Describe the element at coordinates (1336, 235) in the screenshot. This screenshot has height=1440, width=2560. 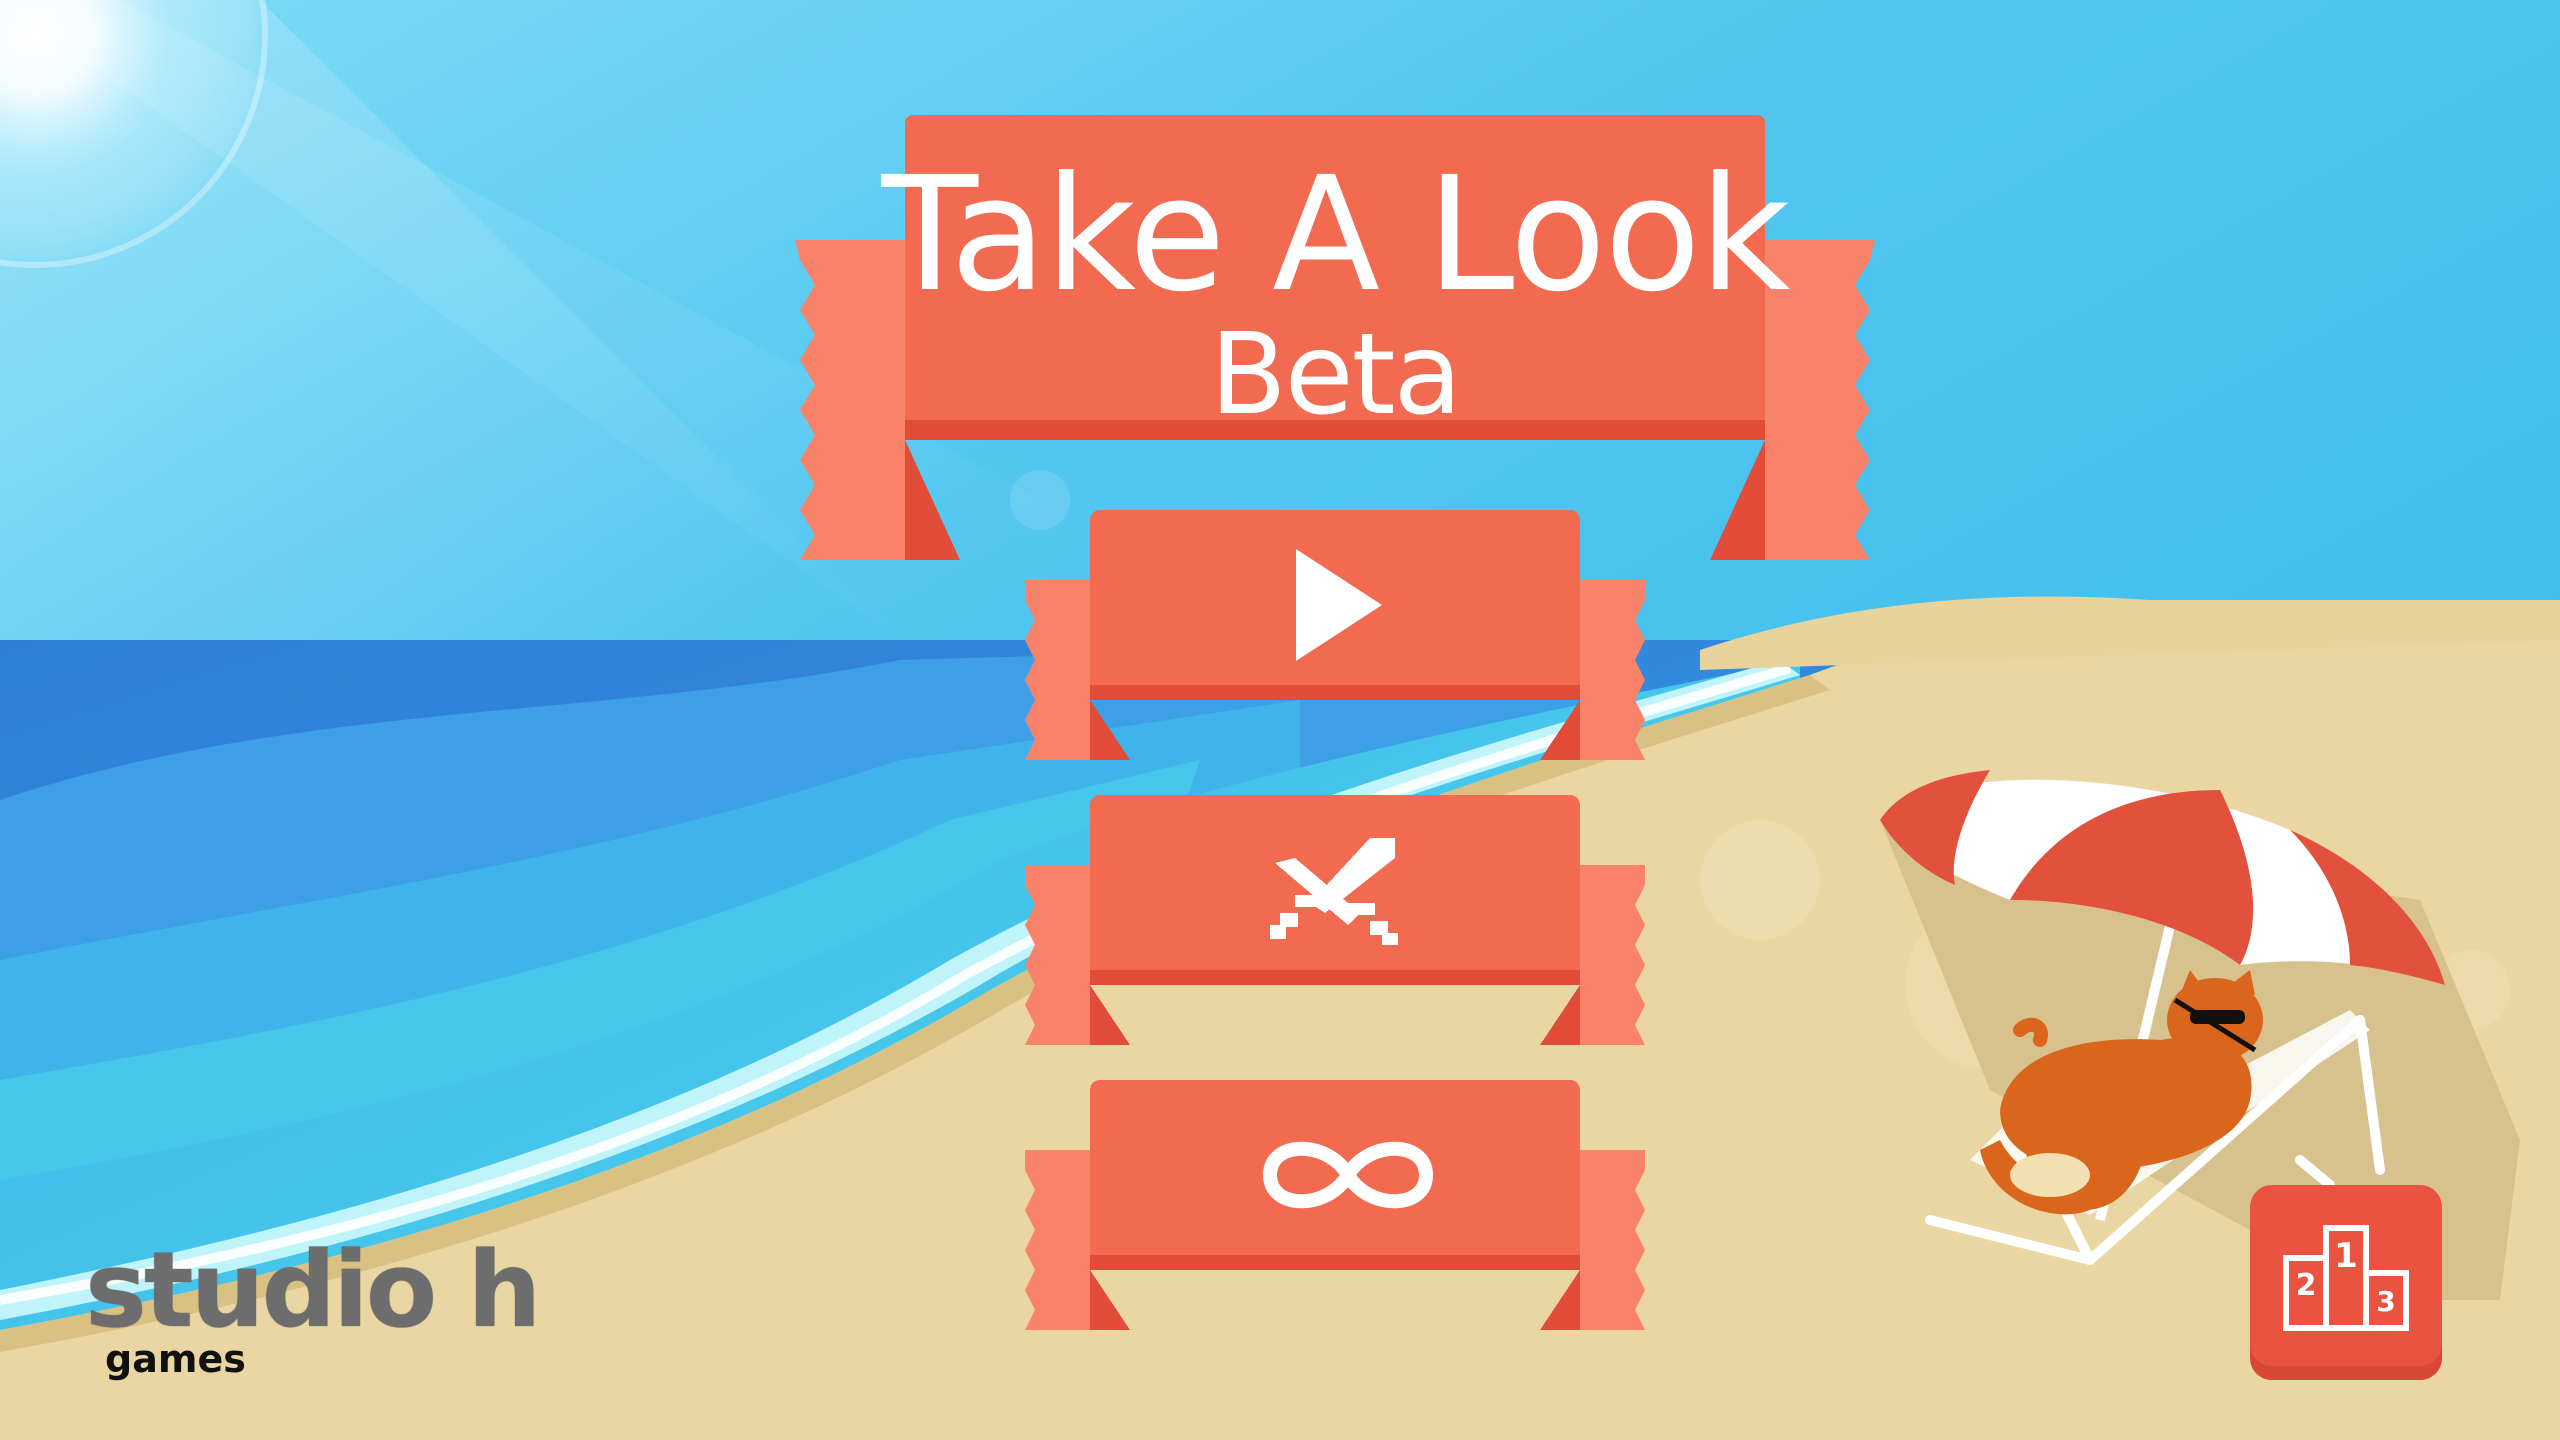
I see `game-title: Take A Look` at that location.